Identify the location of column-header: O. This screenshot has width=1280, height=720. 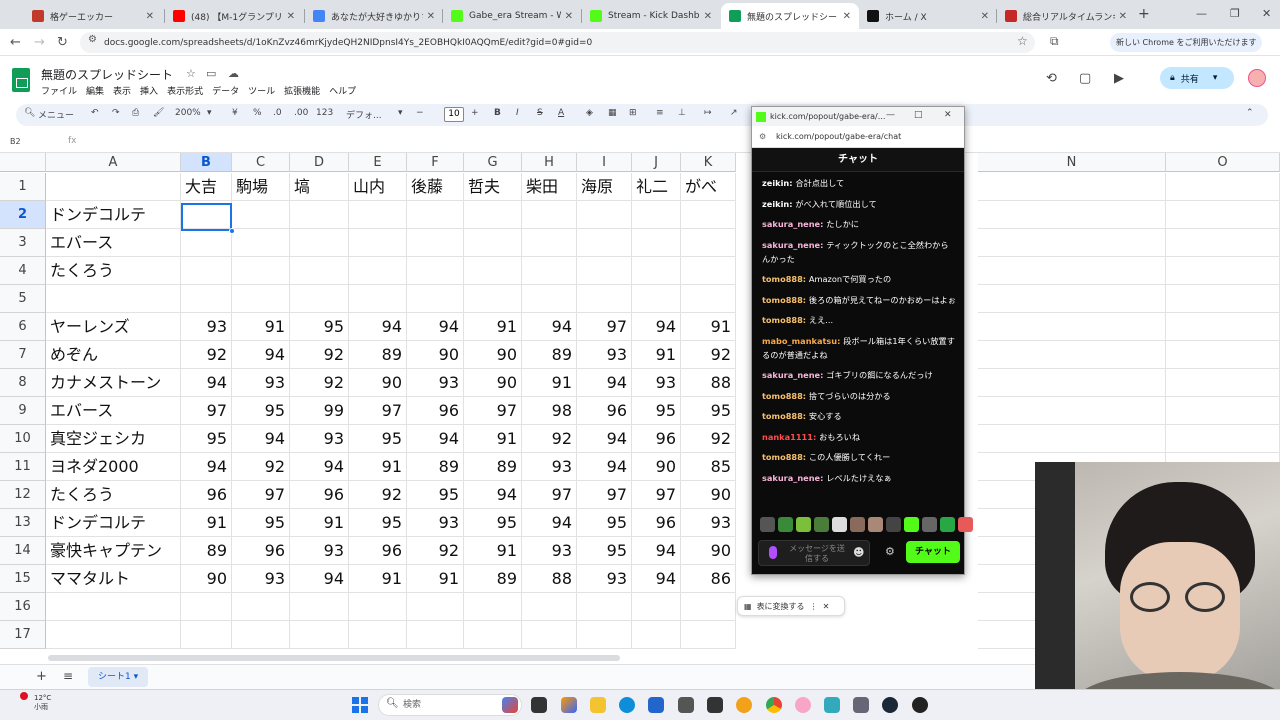
(1223, 162).